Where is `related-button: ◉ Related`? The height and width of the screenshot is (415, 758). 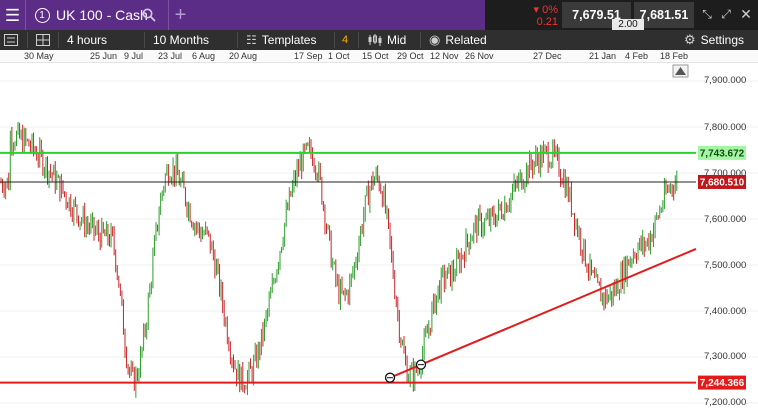 related-button: ◉ Related is located at coordinates (458, 40).